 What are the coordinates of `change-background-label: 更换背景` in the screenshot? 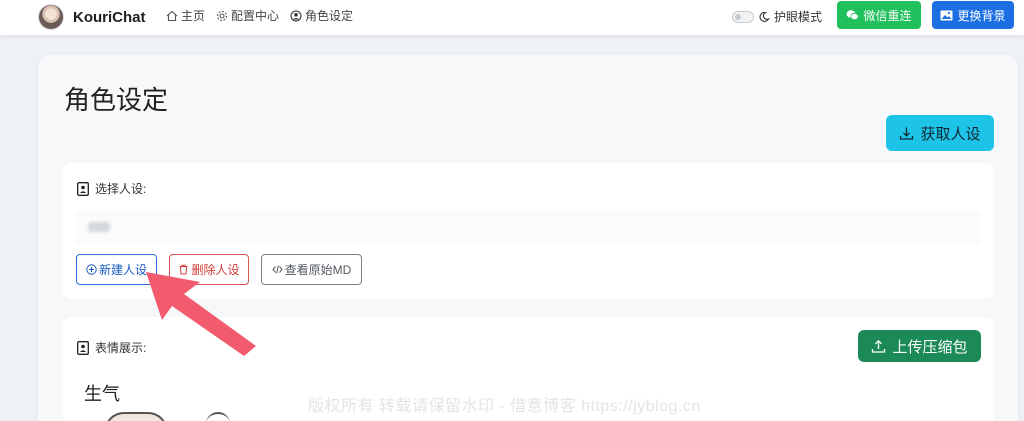 It's located at (981, 15).